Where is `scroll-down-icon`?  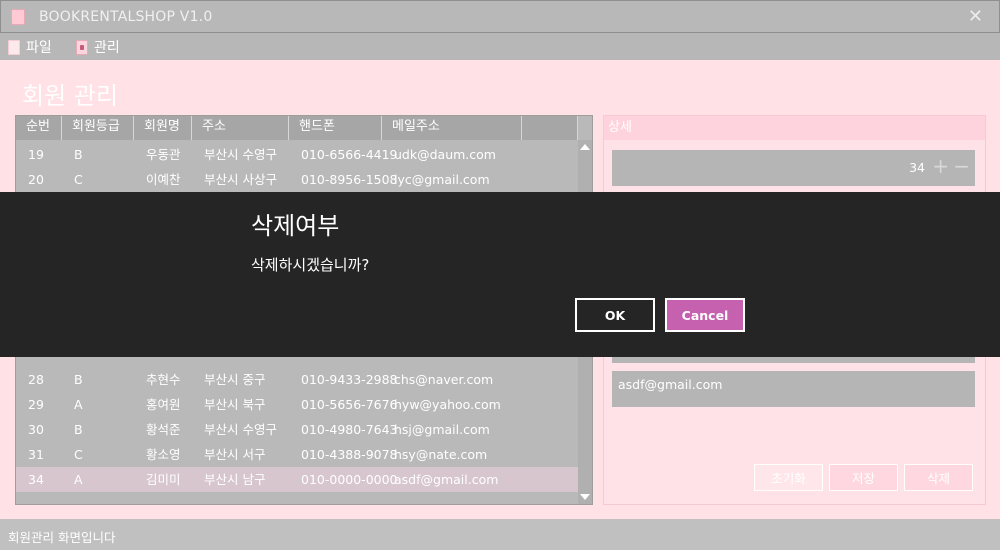
scroll-down-icon is located at coordinates (585, 497).